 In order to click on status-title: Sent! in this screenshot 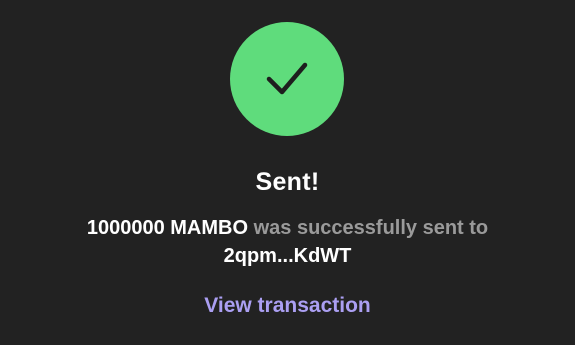, I will do `click(287, 182)`.